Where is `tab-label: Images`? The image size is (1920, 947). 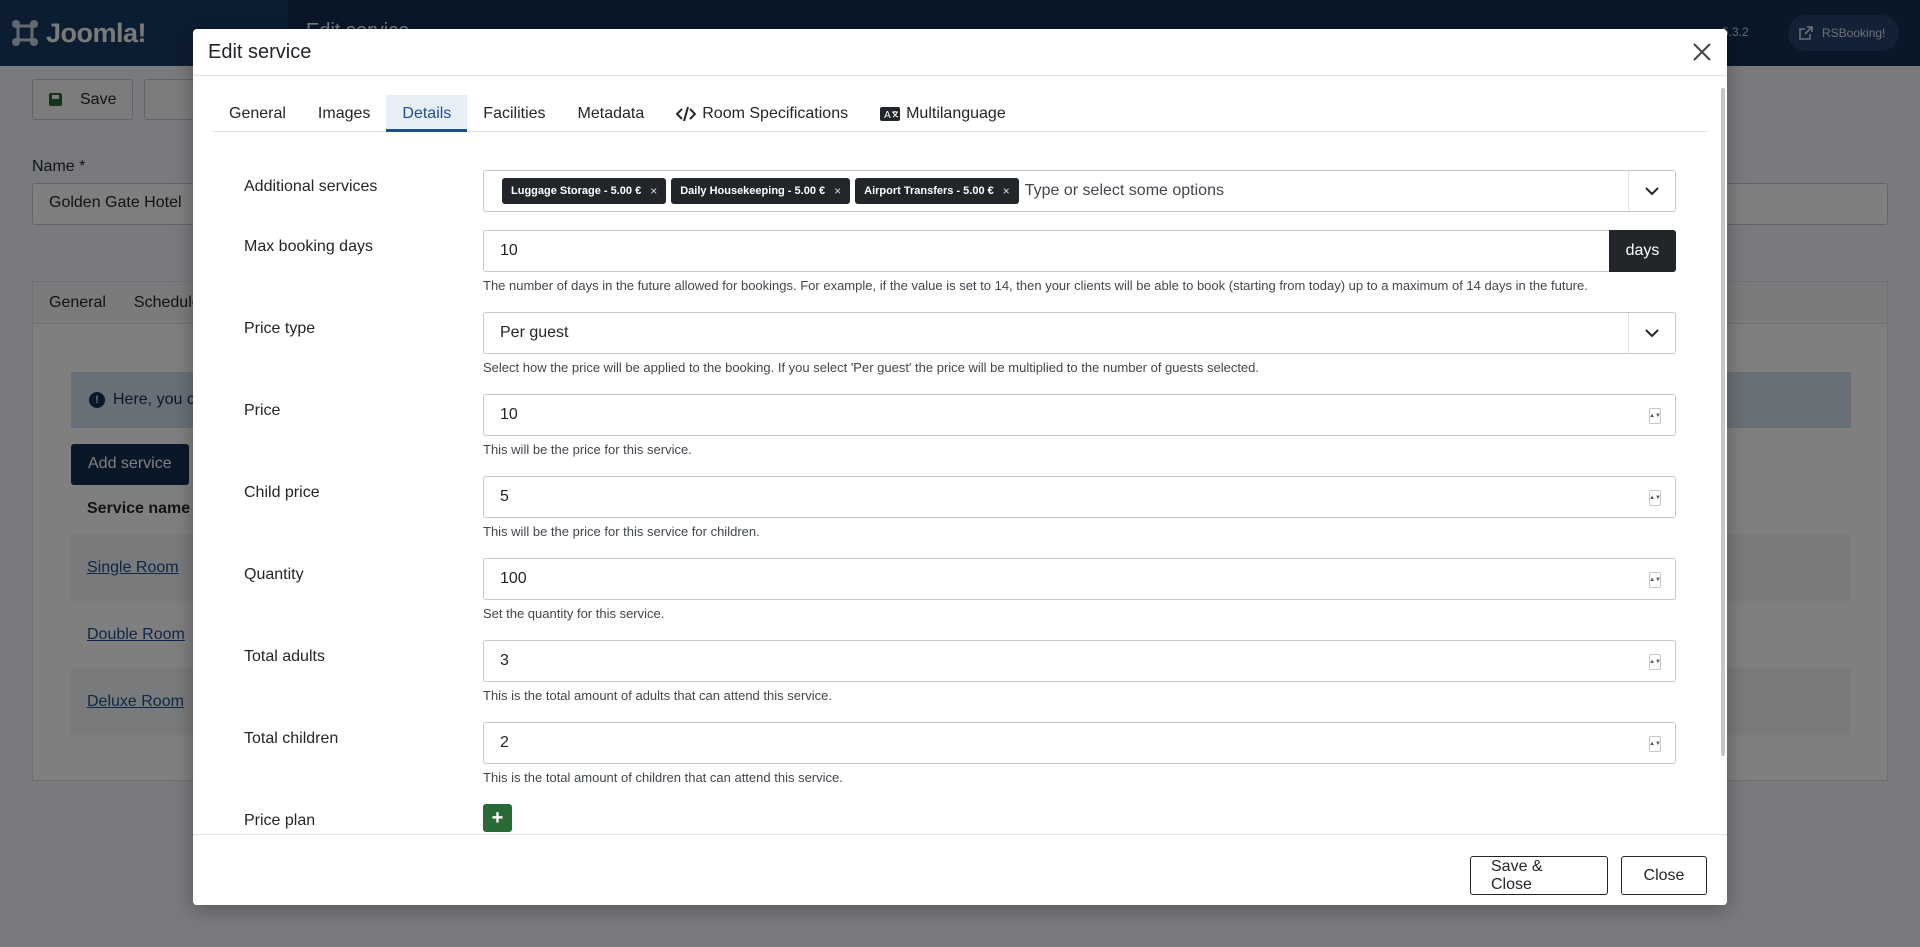
tab-label: Images is located at coordinates (344, 113).